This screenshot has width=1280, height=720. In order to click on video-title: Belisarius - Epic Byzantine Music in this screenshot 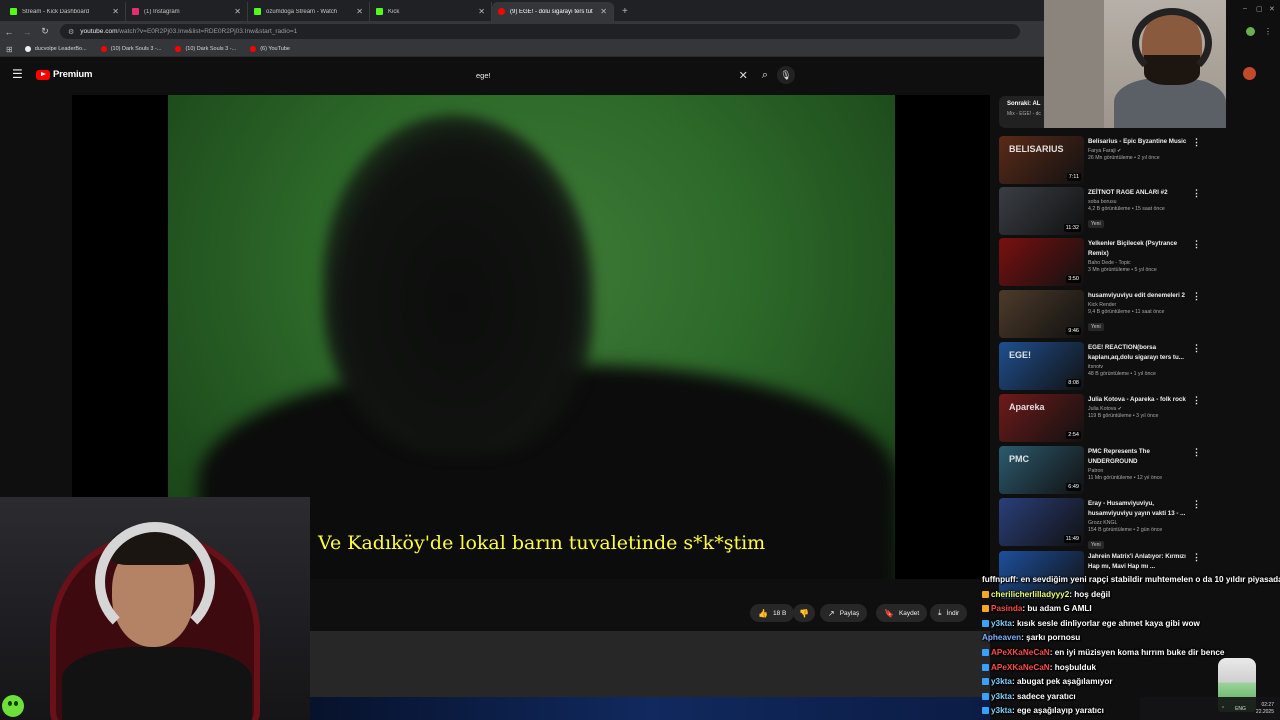, I will do `click(1138, 142)`.